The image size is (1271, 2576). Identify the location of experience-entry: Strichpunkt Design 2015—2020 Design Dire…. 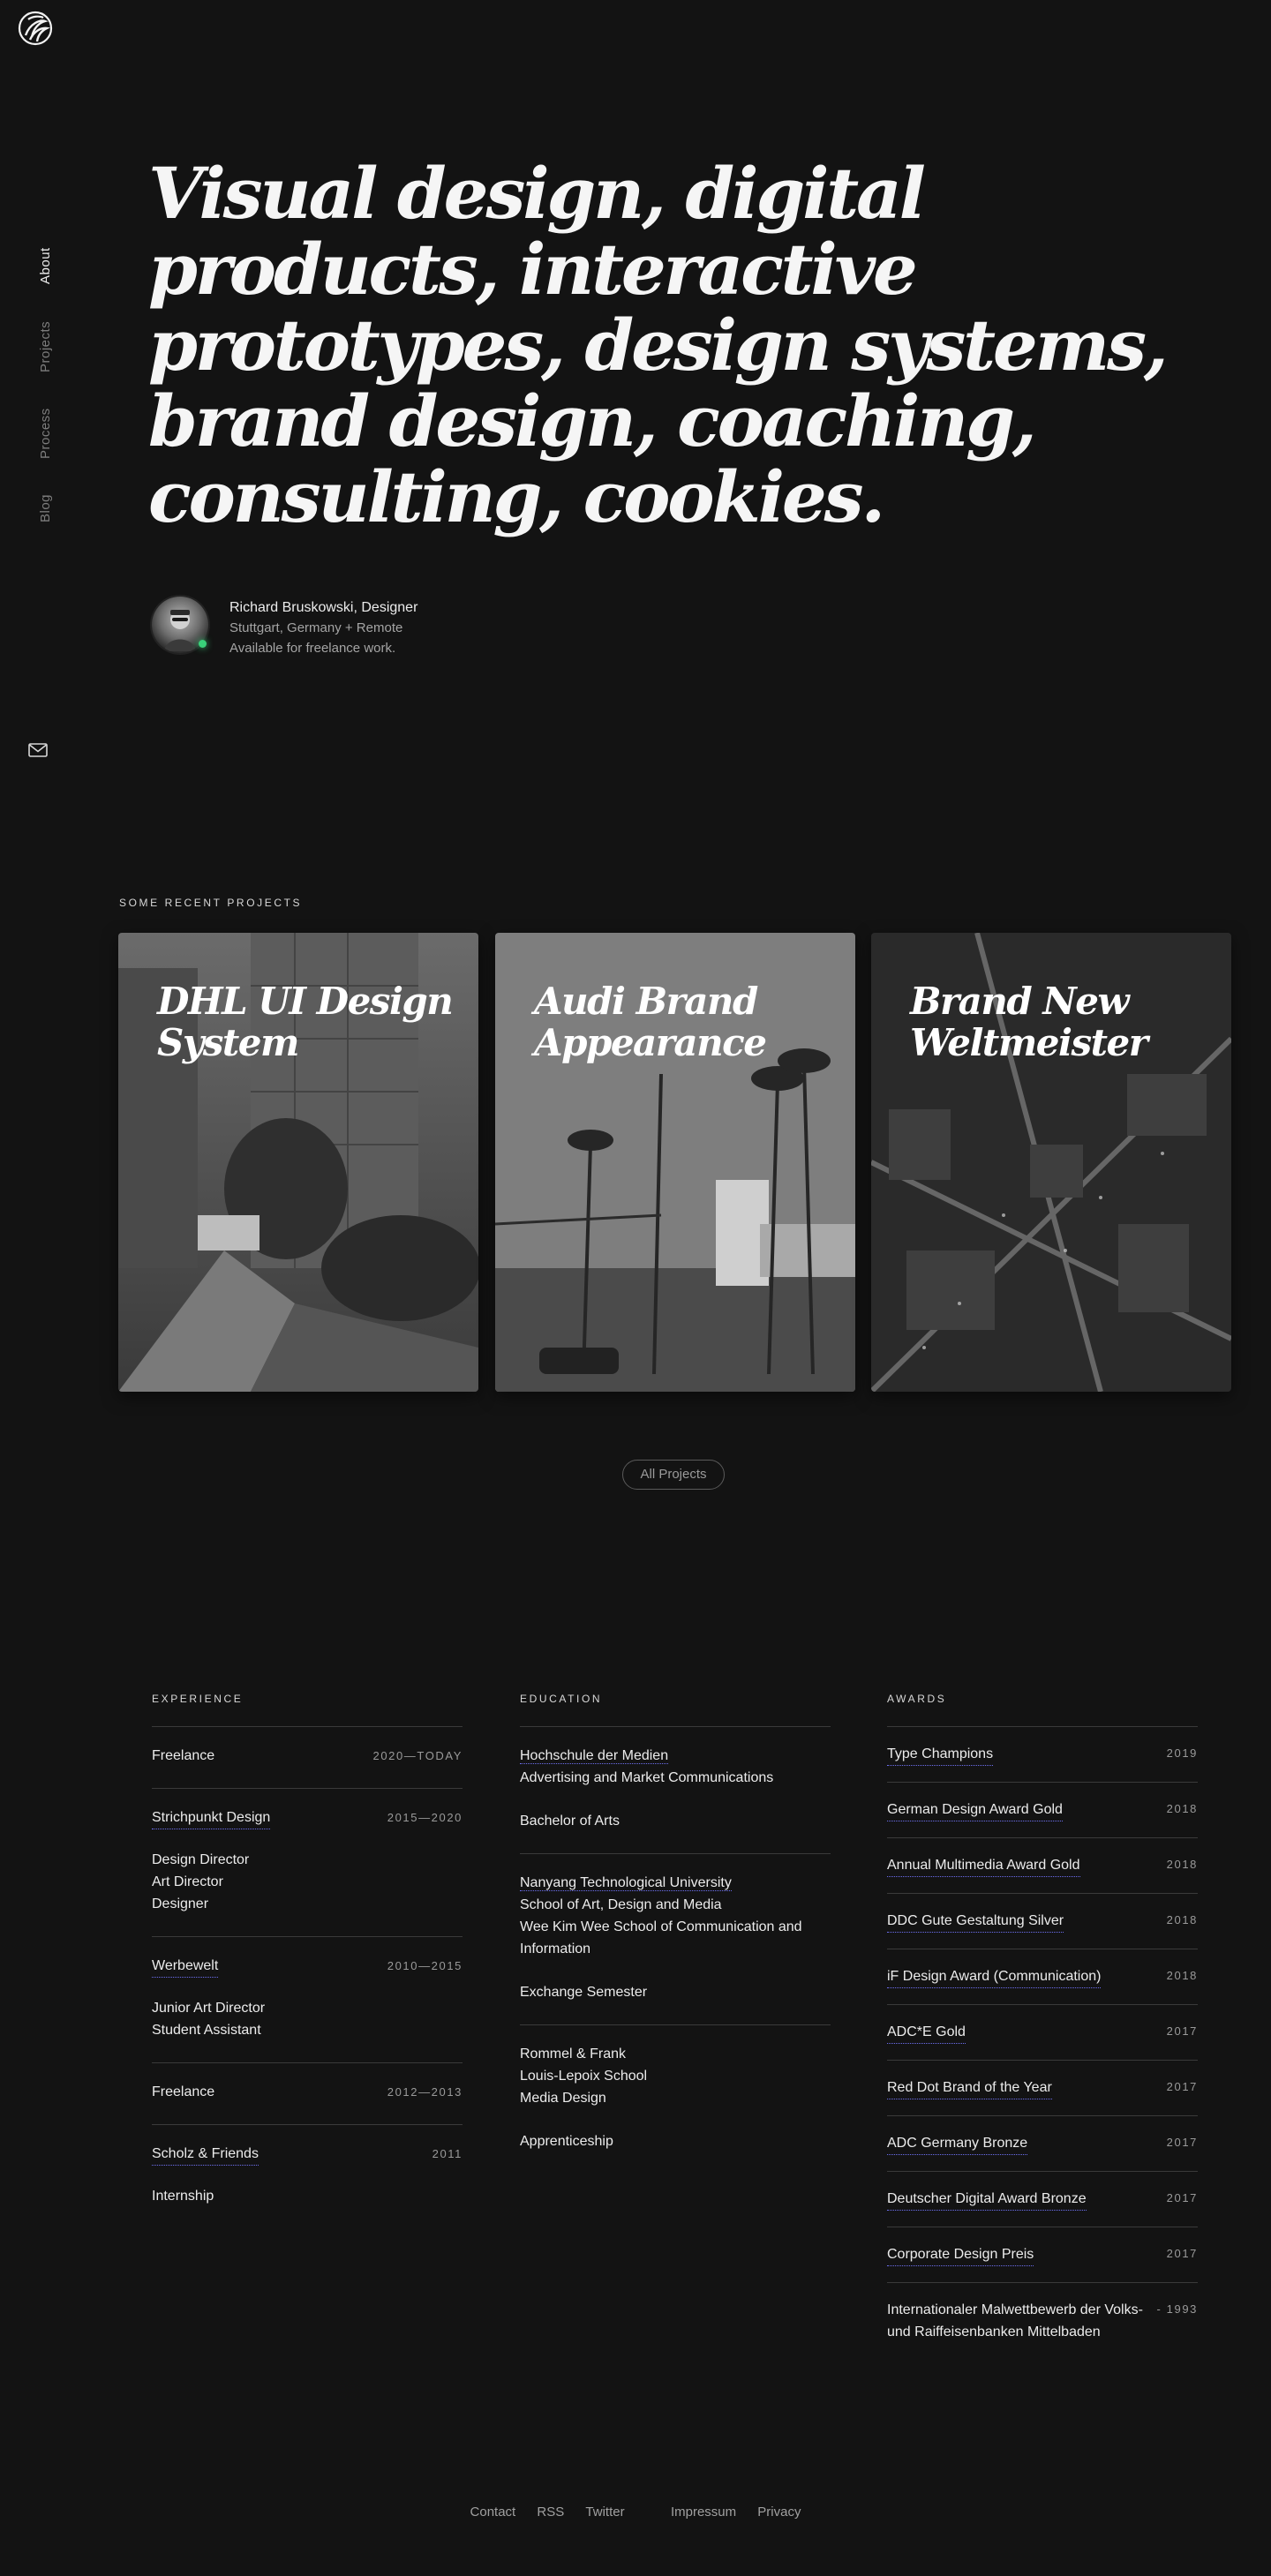
(308, 1862).